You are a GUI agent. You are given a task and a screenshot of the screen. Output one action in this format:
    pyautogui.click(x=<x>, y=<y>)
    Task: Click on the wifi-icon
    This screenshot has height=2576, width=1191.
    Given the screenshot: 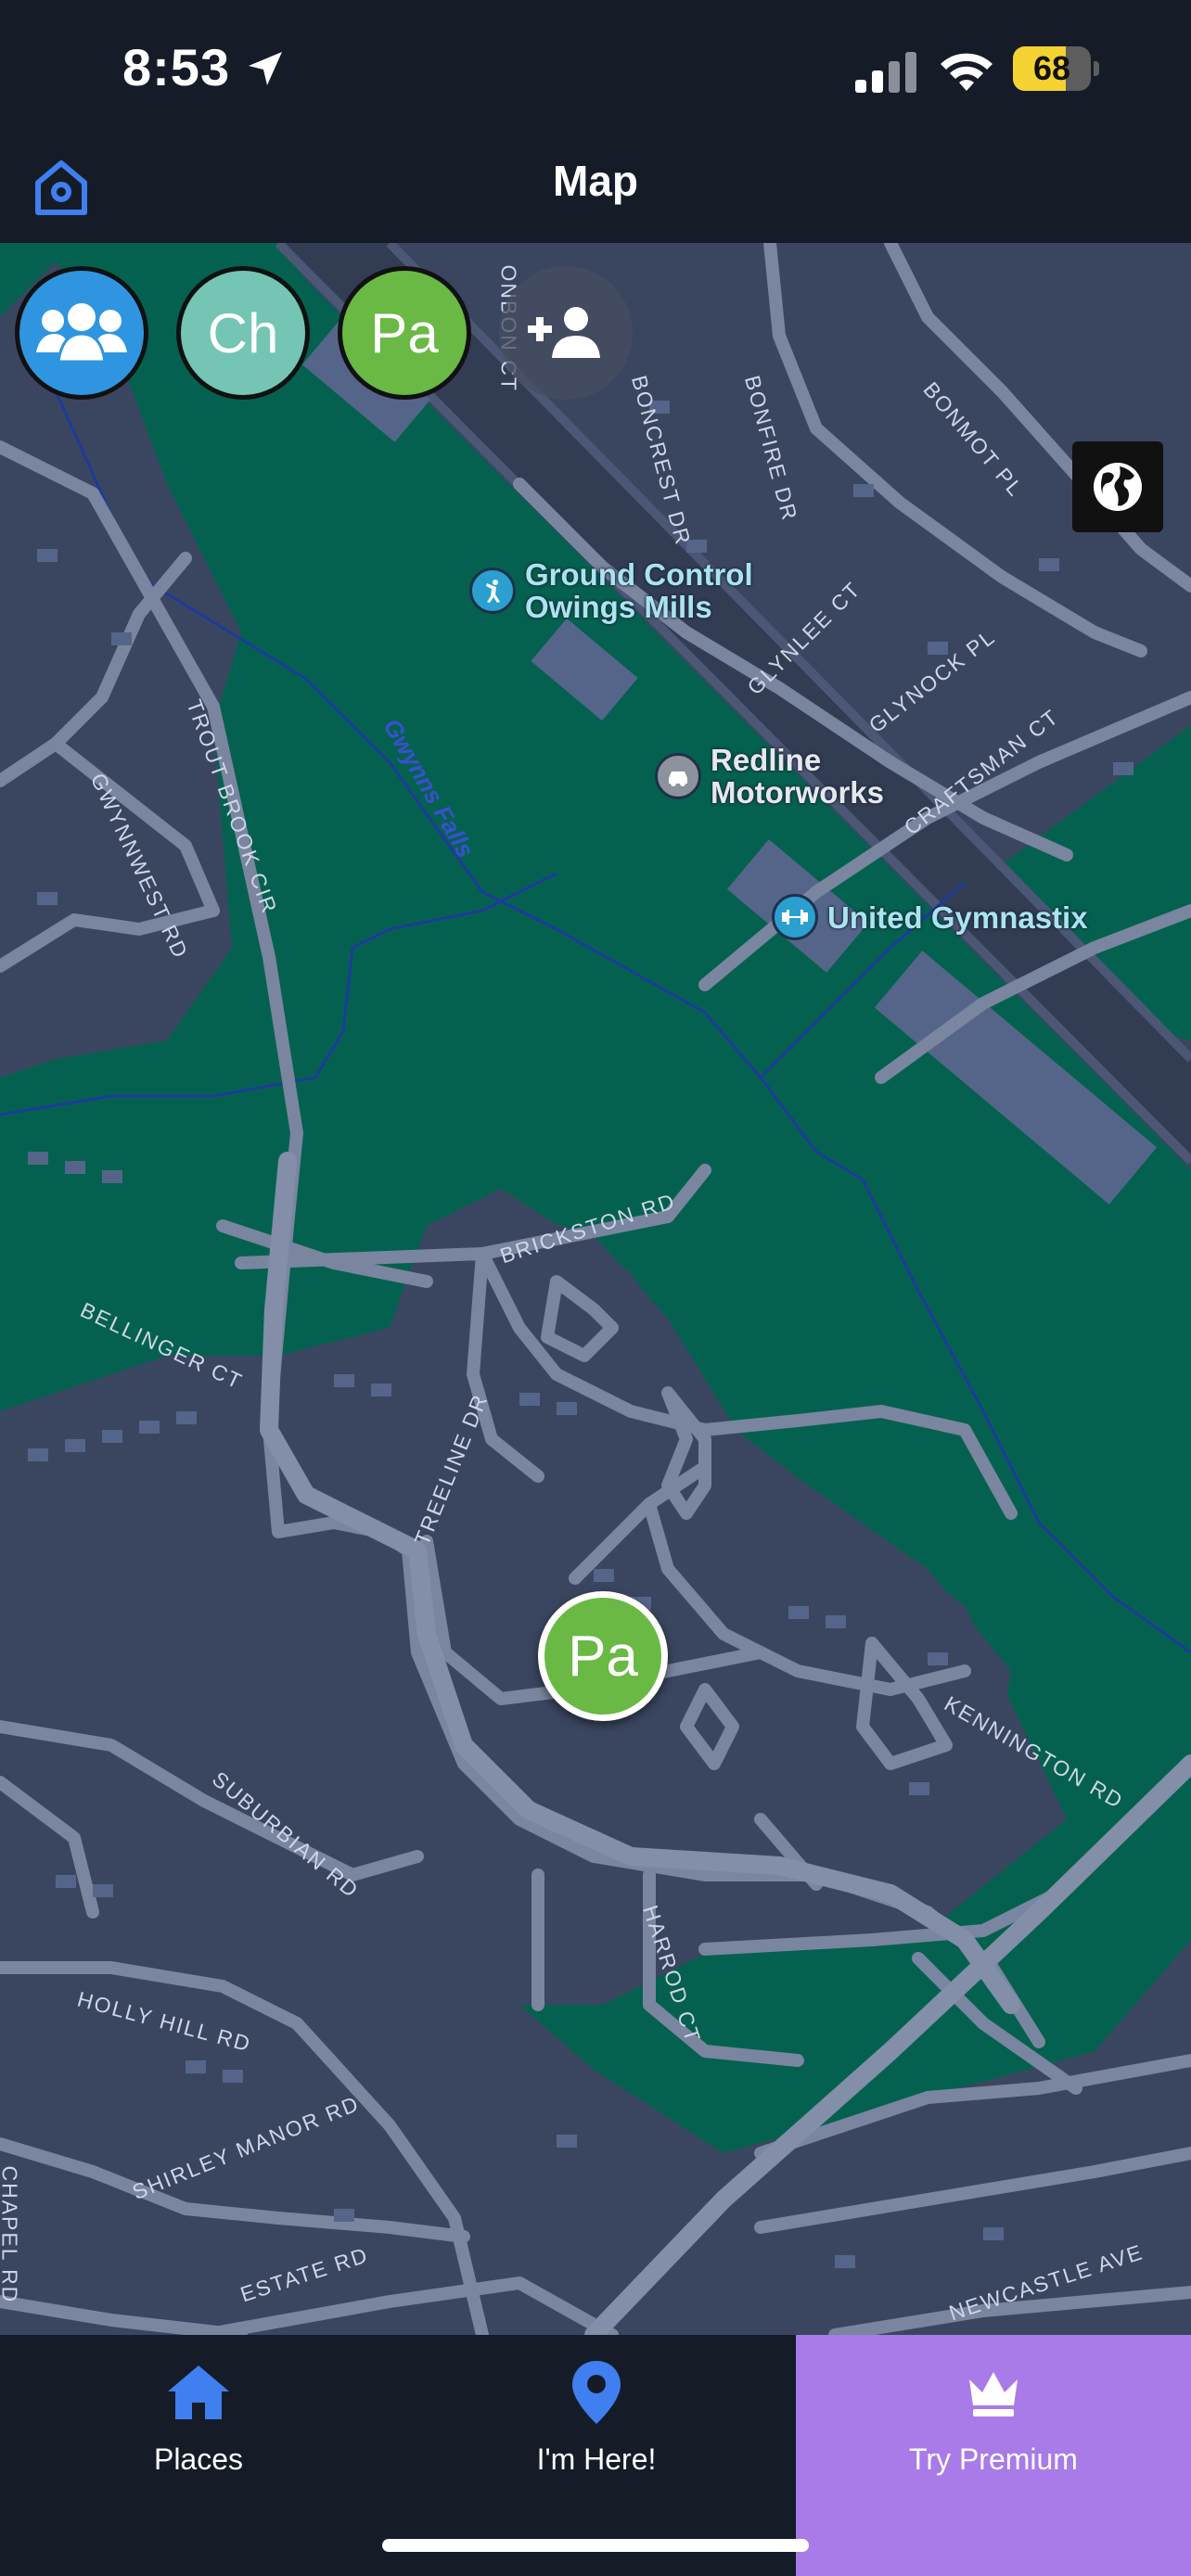 What is the action you would take?
    pyautogui.click(x=966, y=72)
    